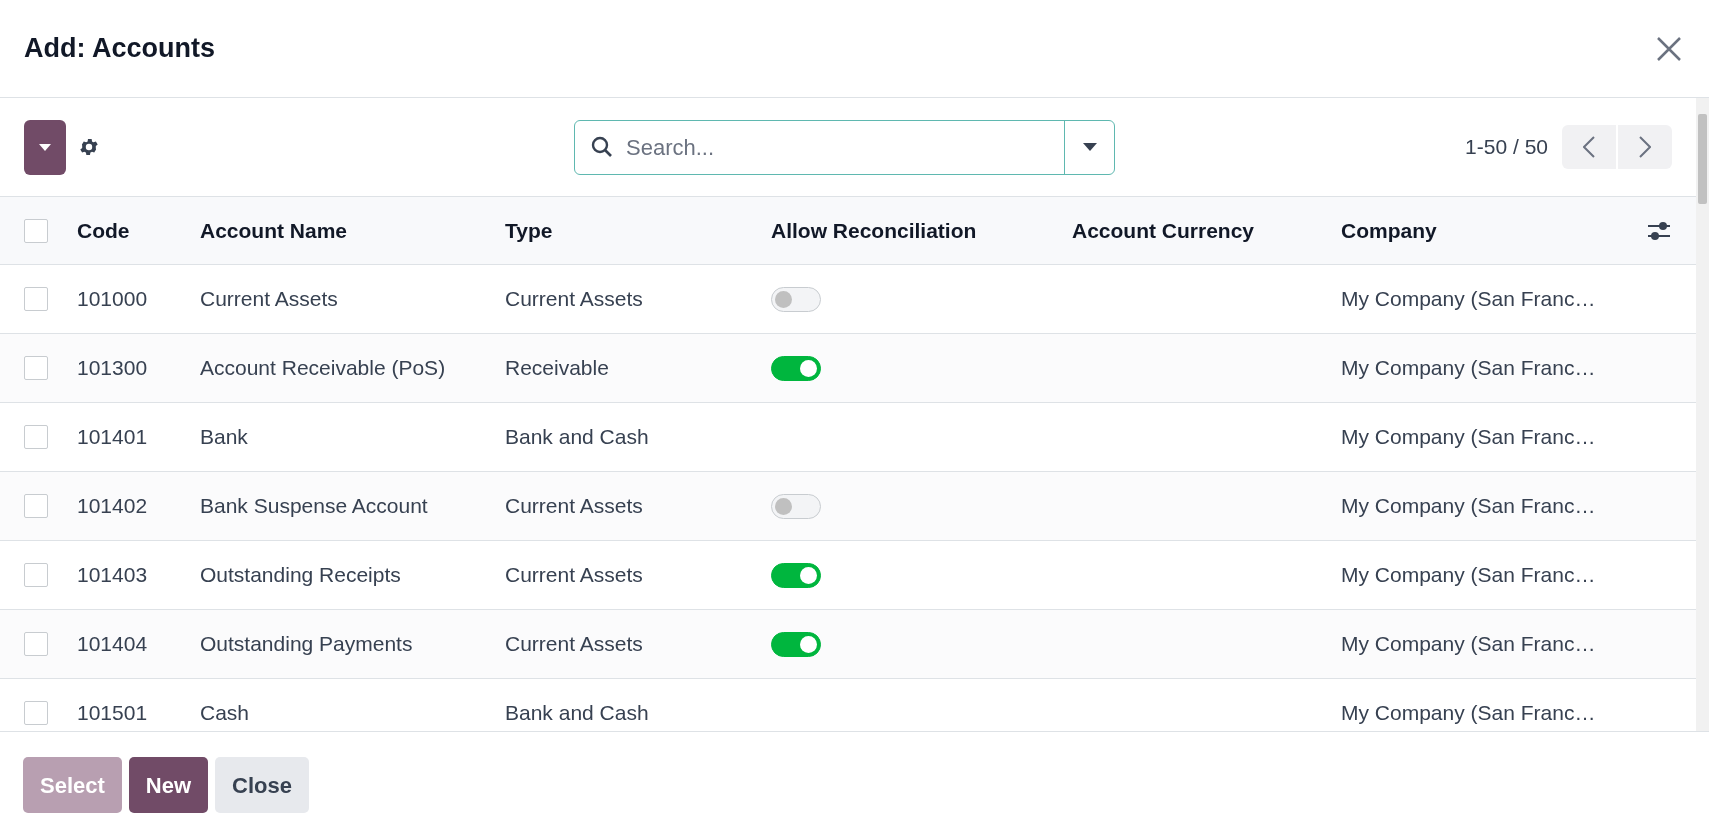 The width and height of the screenshot is (1709, 838). What do you see at coordinates (119, 49) in the screenshot?
I see `dialog-title: Add: Accounts` at bounding box center [119, 49].